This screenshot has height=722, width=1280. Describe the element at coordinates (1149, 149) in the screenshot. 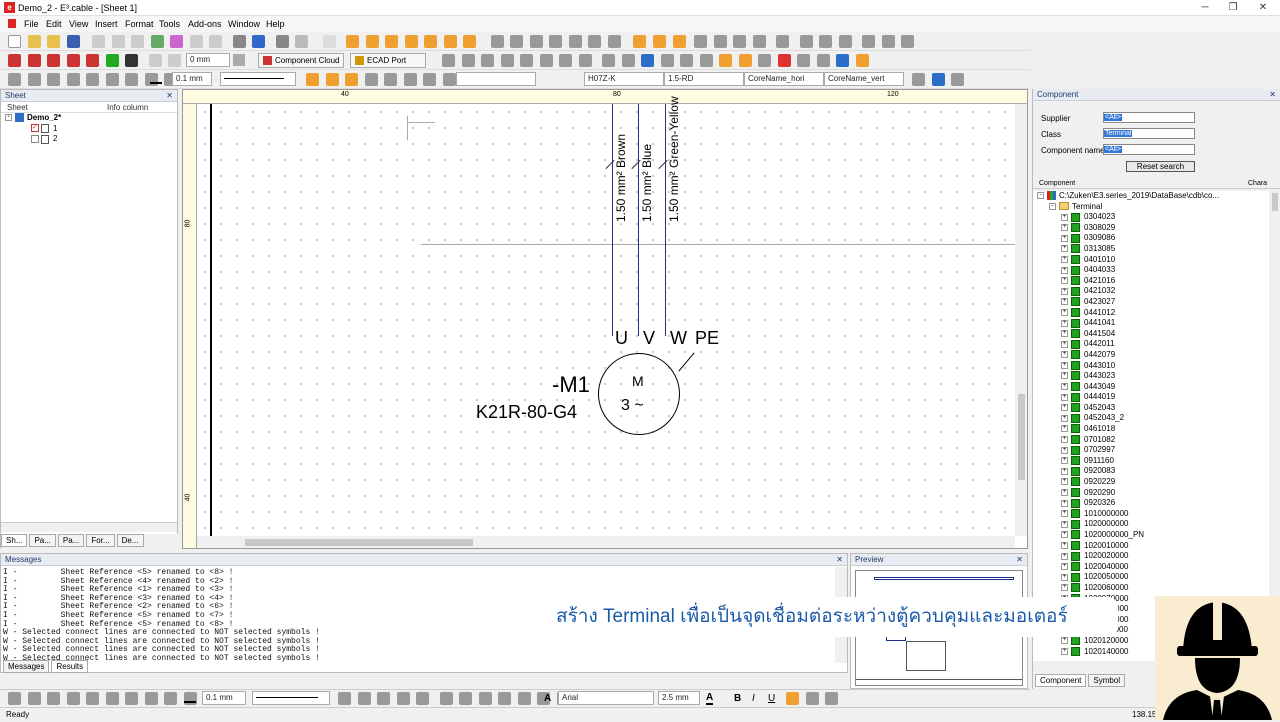

I see `component-name-select: <All>` at that location.